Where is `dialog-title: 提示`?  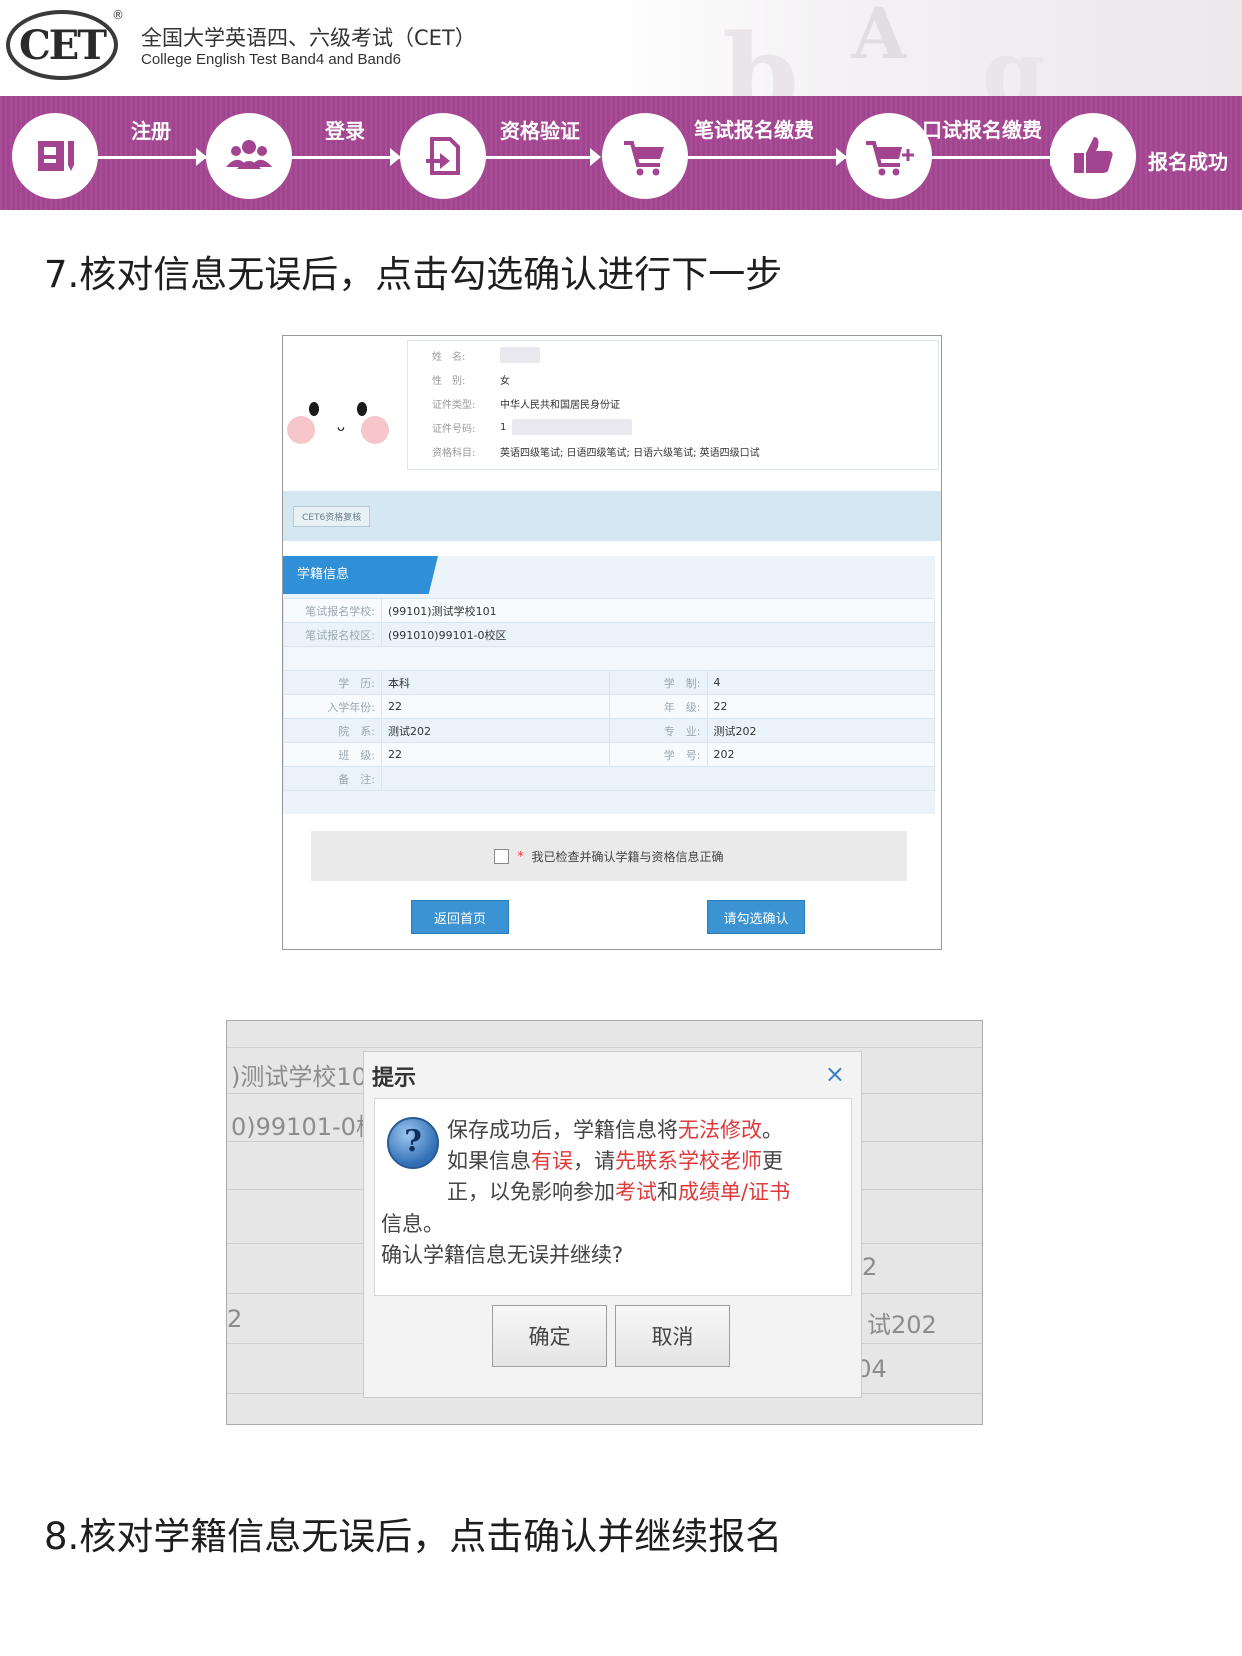 dialog-title: 提示 is located at coordinates (394, 1078).